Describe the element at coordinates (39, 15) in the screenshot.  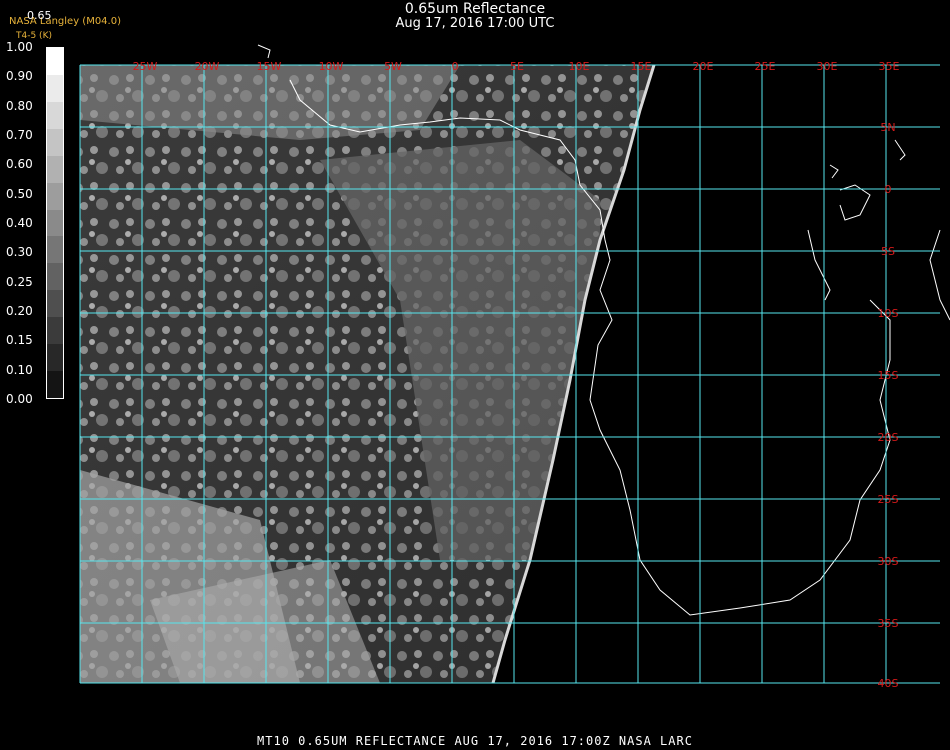
I see `colorbar-max-label: 0.65` at that location.